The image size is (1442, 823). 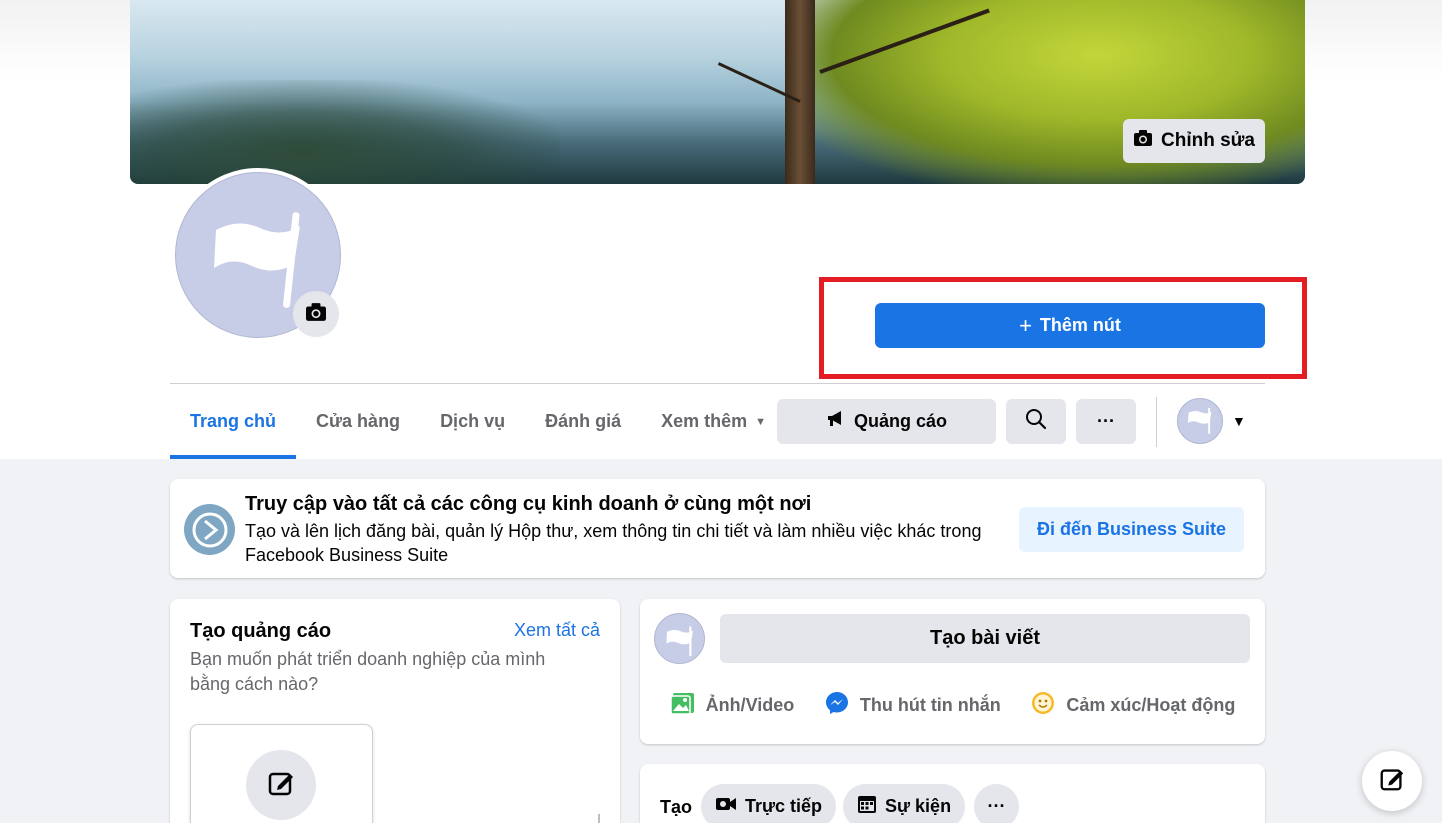 I want to click on scrollbar, so click(x=599, y=818).